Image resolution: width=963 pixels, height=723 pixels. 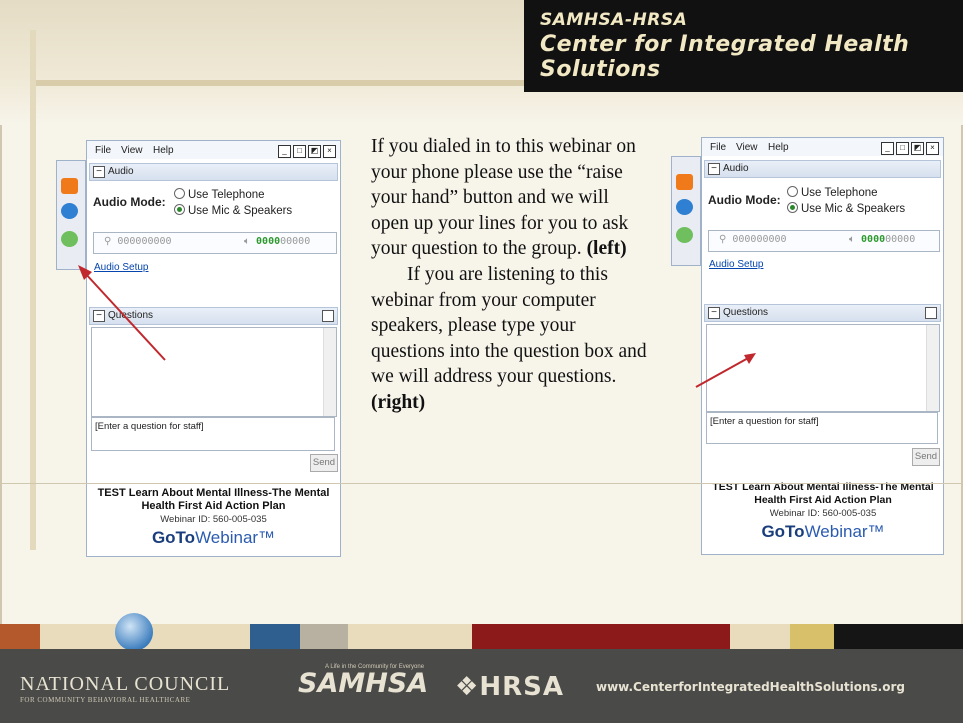 I want to click on audio-setup-link: Audio Setup, so click(x=736, y=264).